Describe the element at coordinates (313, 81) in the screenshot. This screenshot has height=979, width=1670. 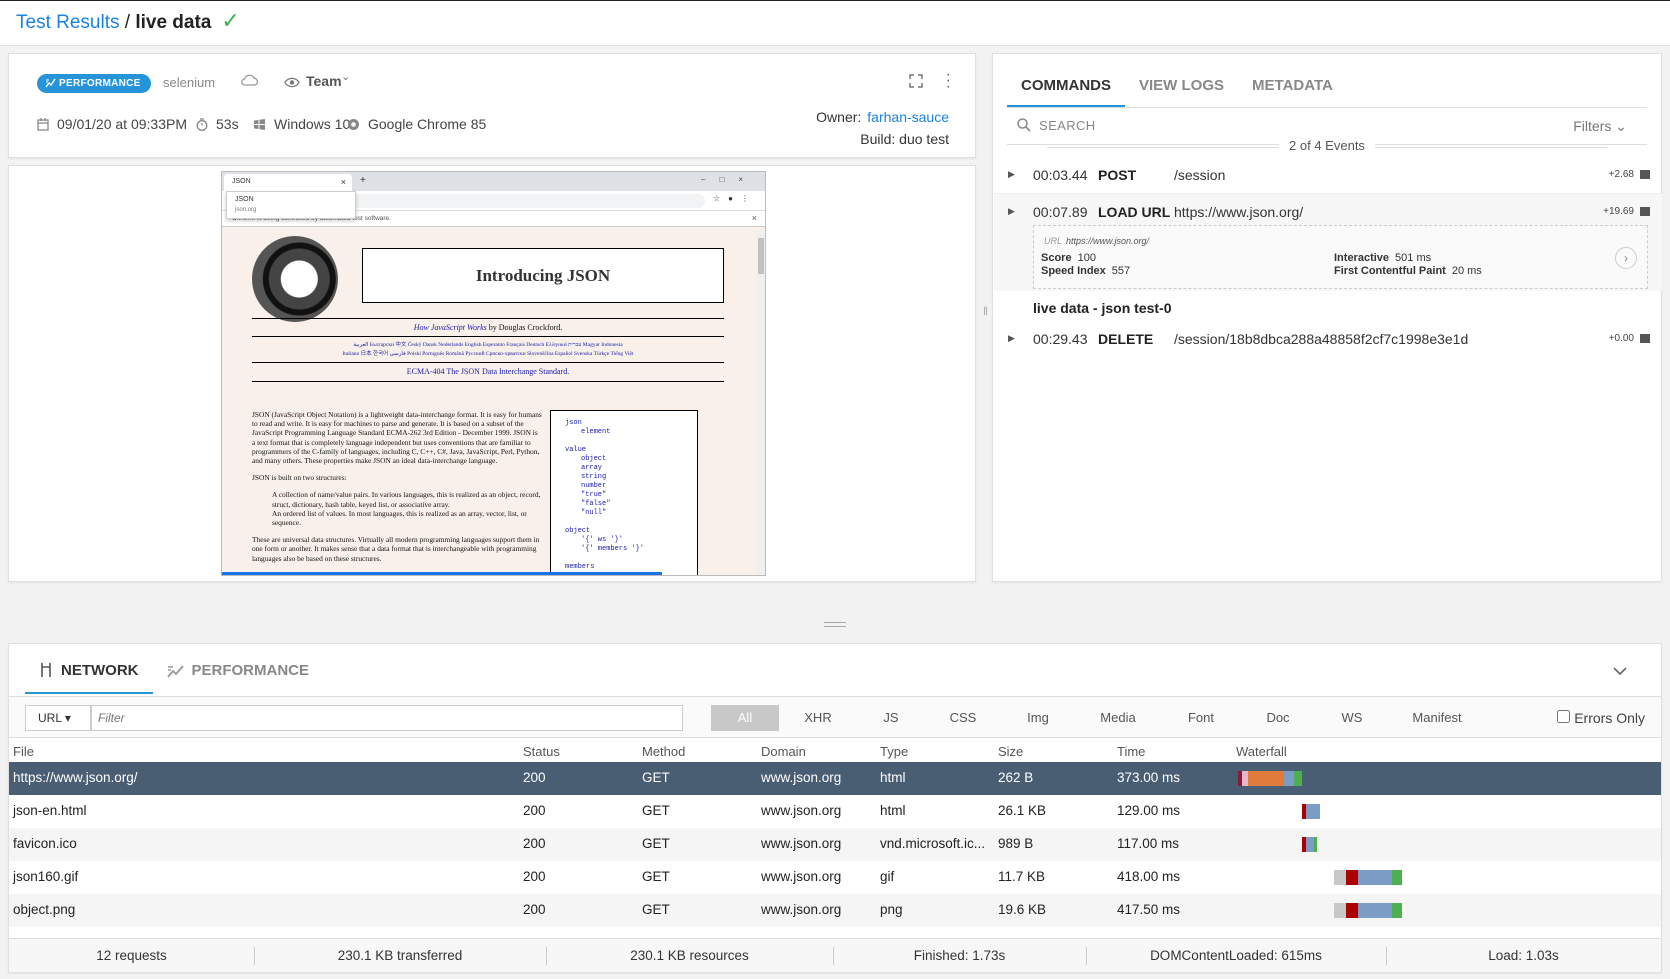
I see `visibility-selector: Team` at that location.